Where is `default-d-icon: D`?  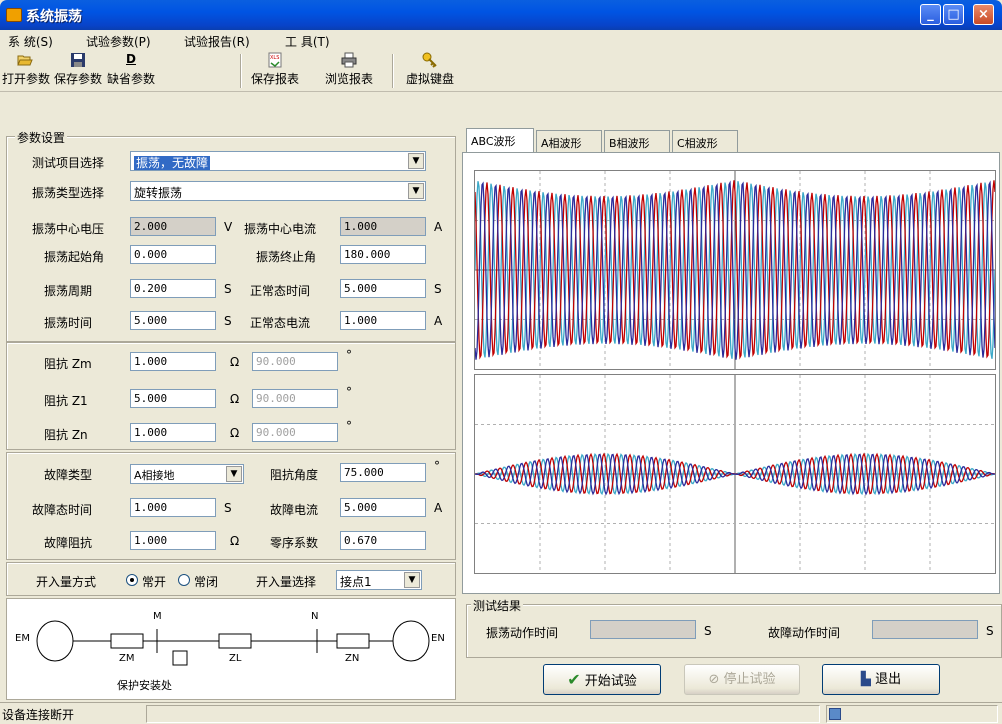 default-d-icon: D is located at coordinates (131, 59).